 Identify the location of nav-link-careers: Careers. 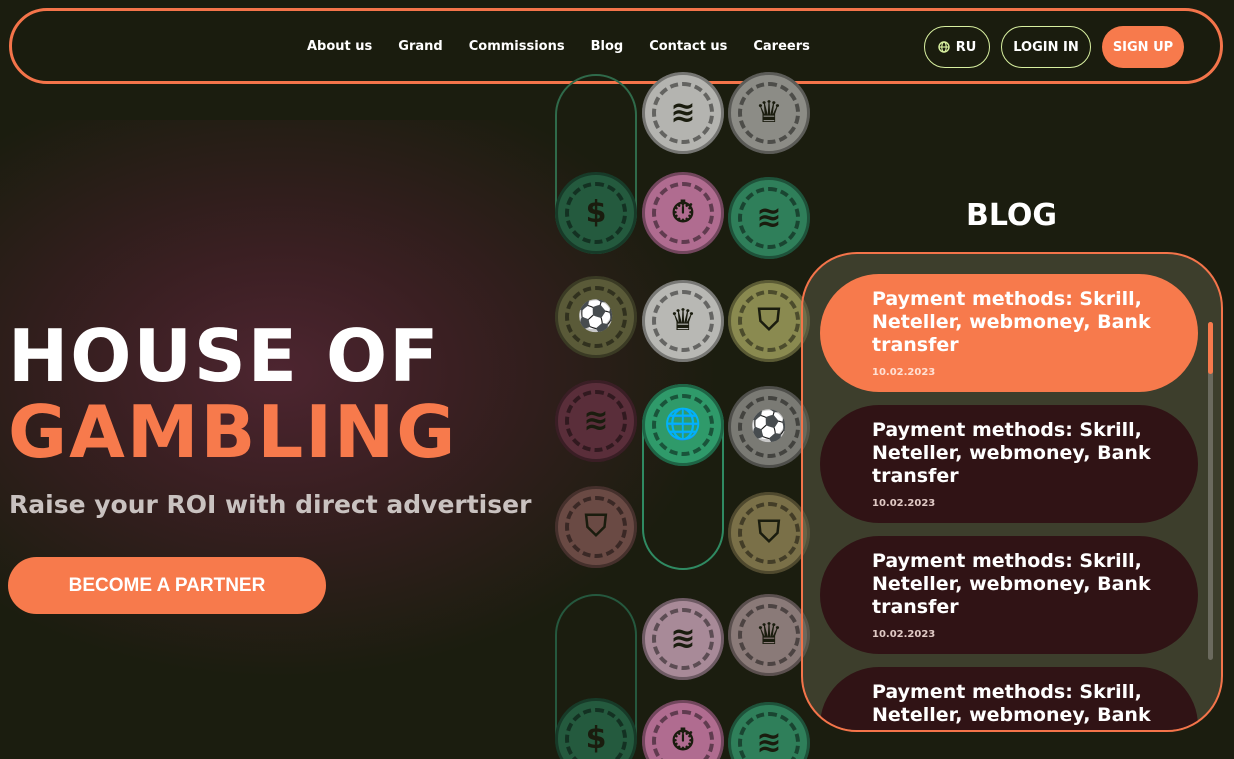
(781, 46).